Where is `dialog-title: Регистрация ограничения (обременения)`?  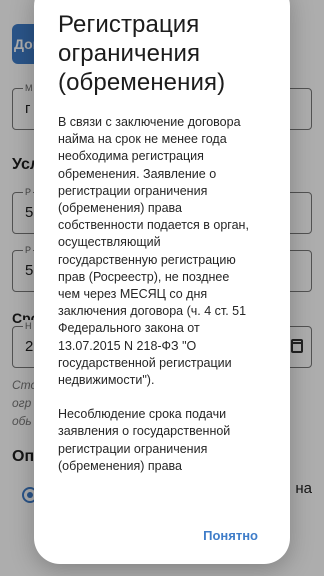 dialog-title: Регистрация ограничения (обременения) is located at coordinates (142, 53).